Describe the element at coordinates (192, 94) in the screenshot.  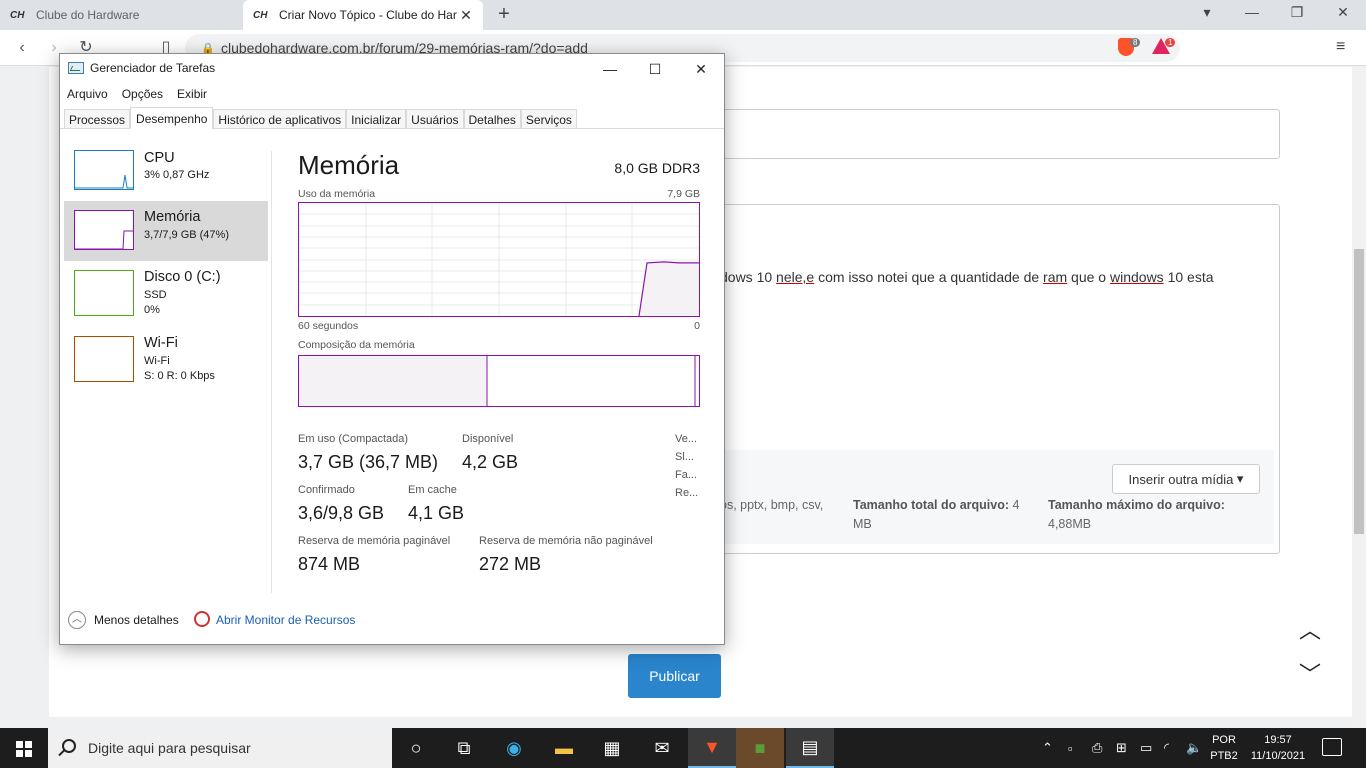
I see `menu-view: Exibir` at that location.